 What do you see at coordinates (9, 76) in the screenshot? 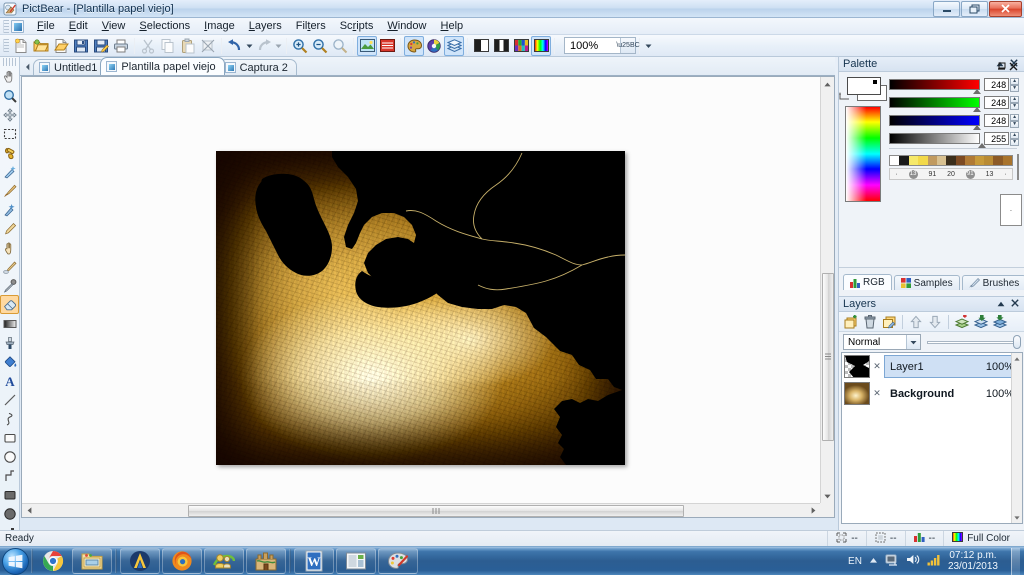
I see `hand-tool` at bounding box center [9, 76].